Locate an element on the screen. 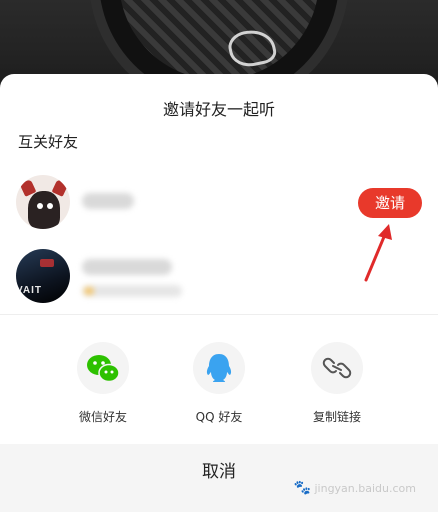 The image size is (438, 512). friend-row: VAIT is located at coordinates (219, 279).